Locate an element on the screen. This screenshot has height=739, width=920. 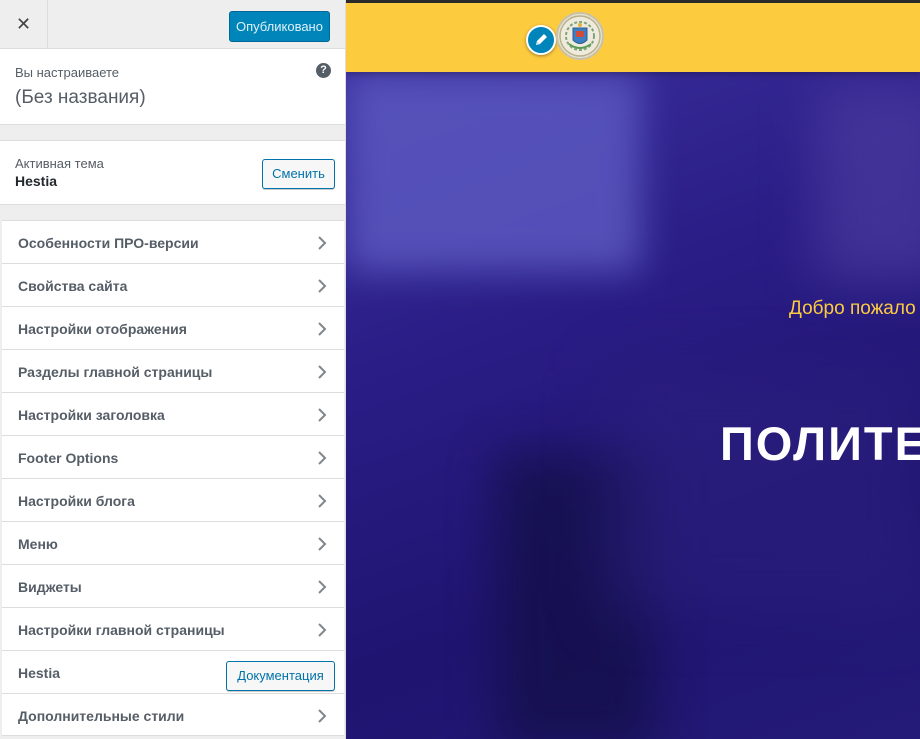
pencil-icon is located at coordinates (541, 40).